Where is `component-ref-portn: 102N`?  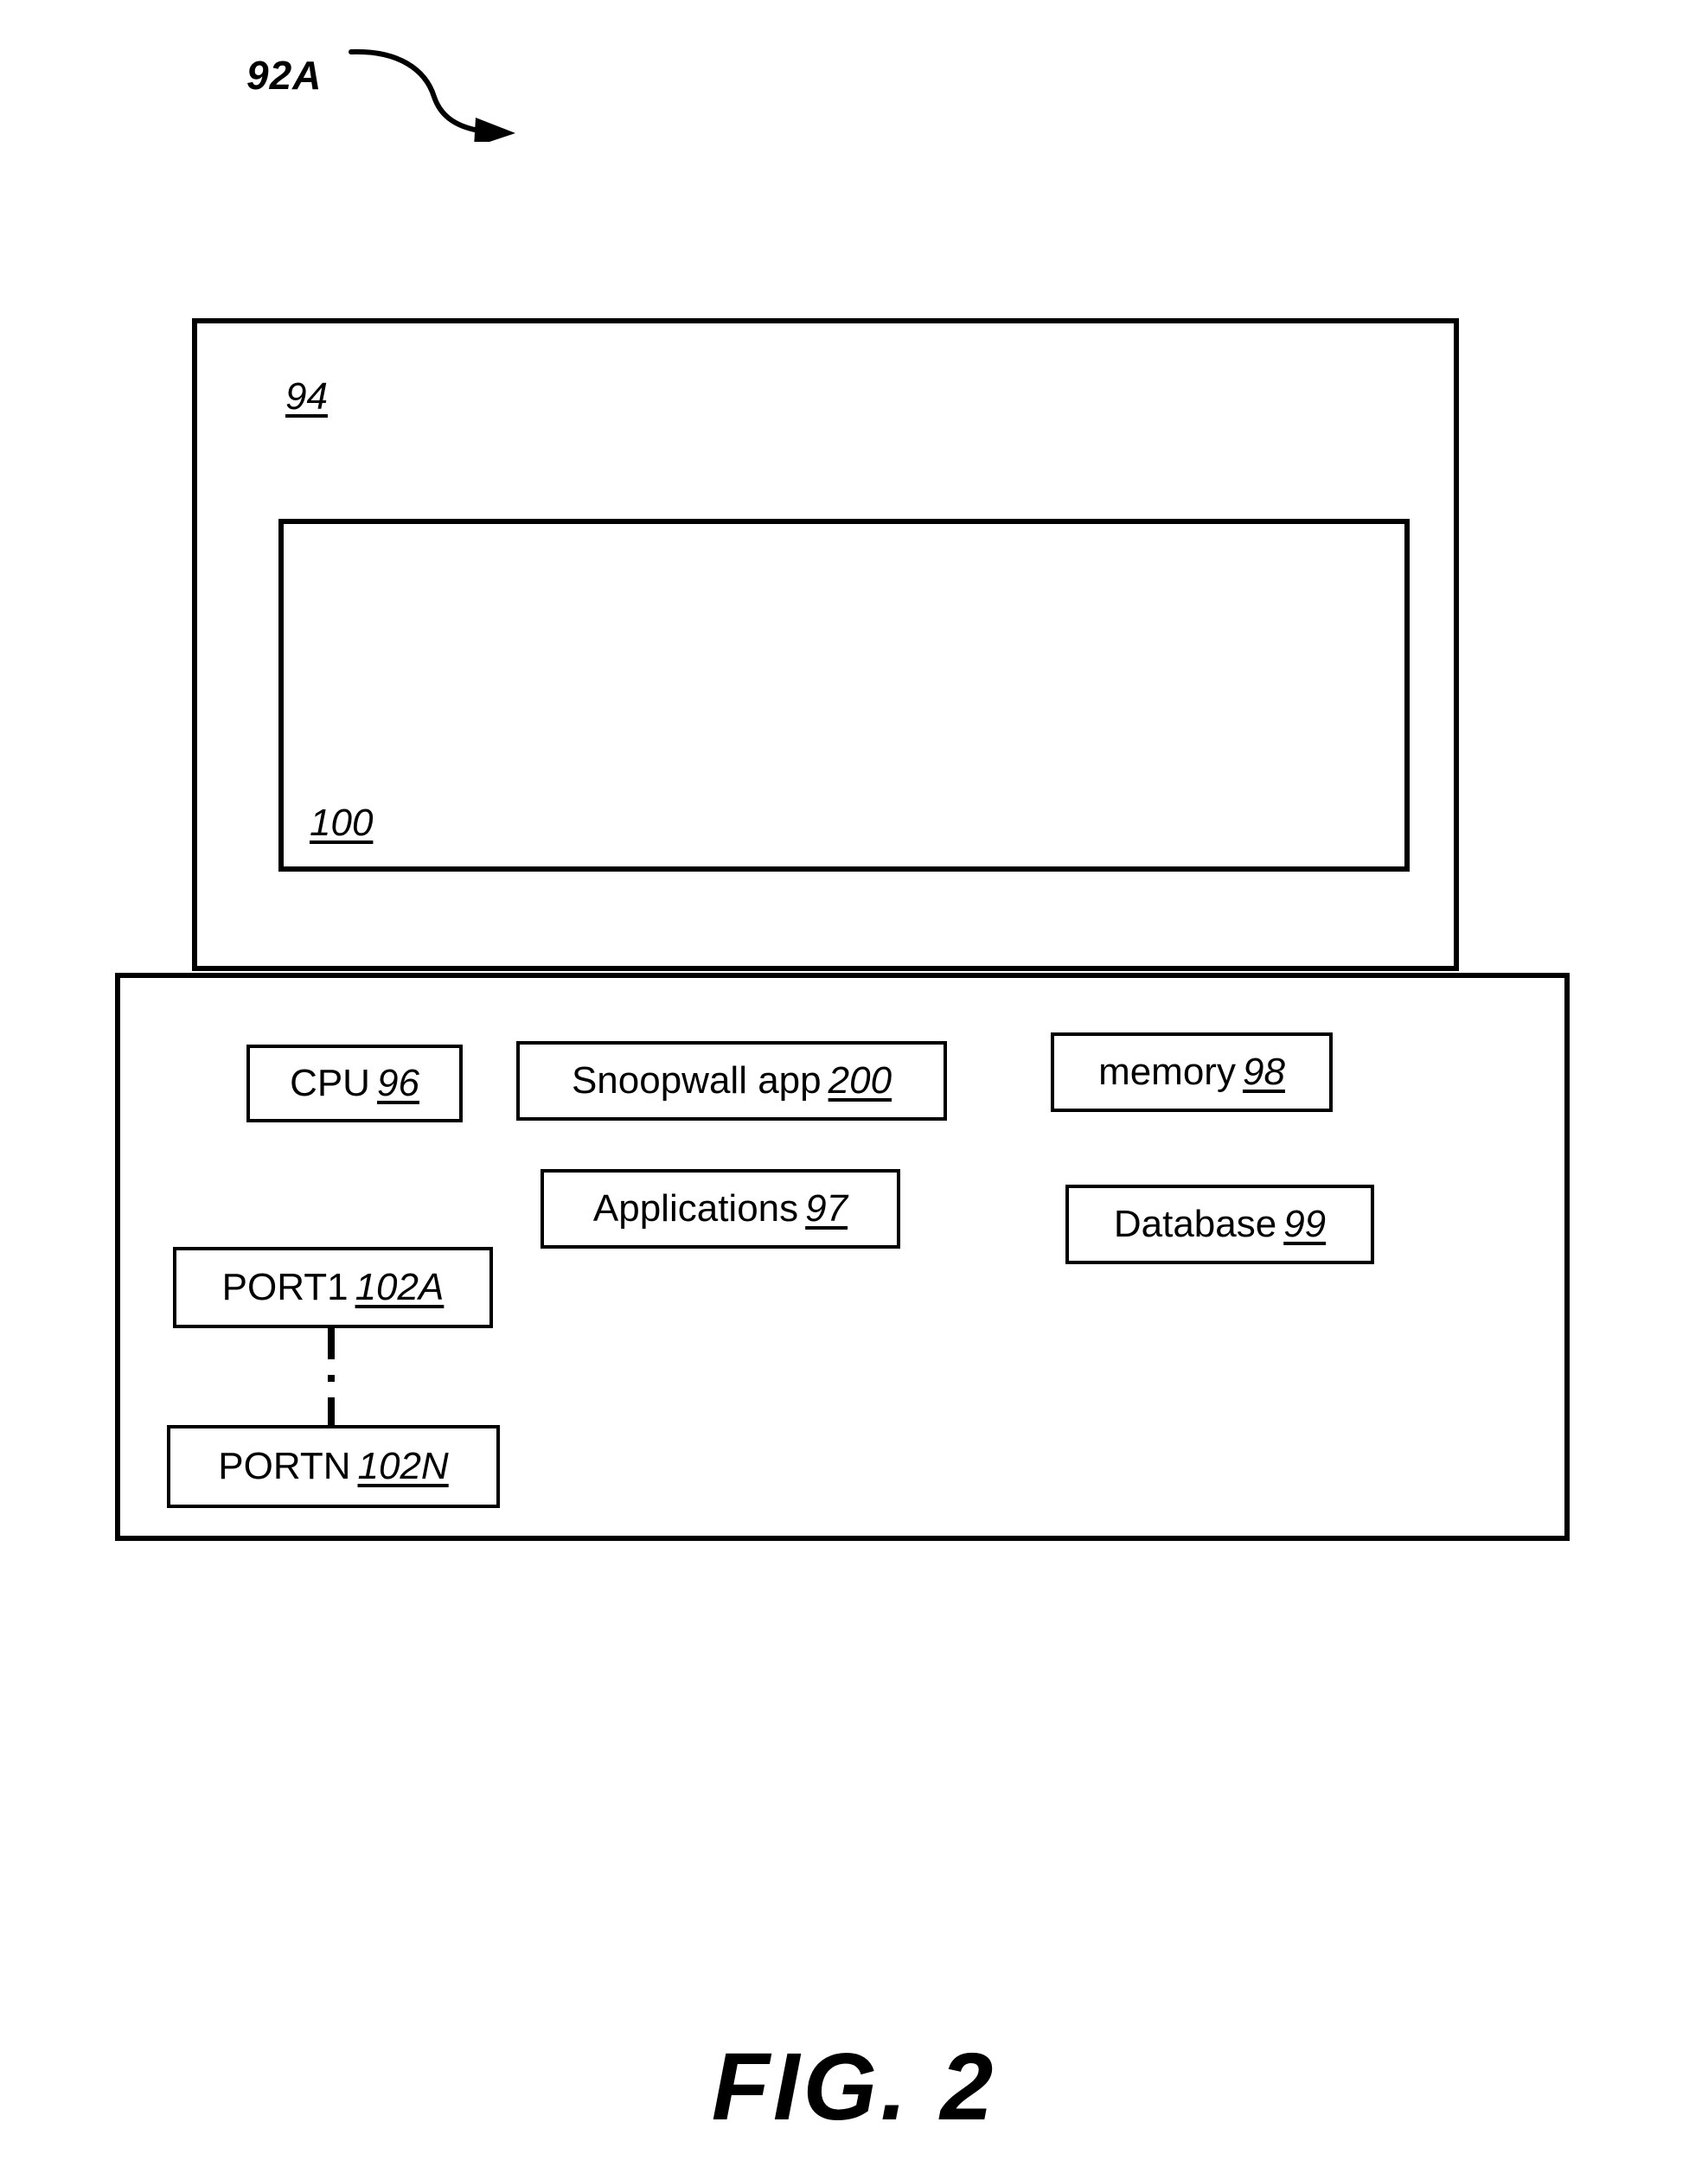
component-ref-portn: 102N is located at coordinates (403, 1466).